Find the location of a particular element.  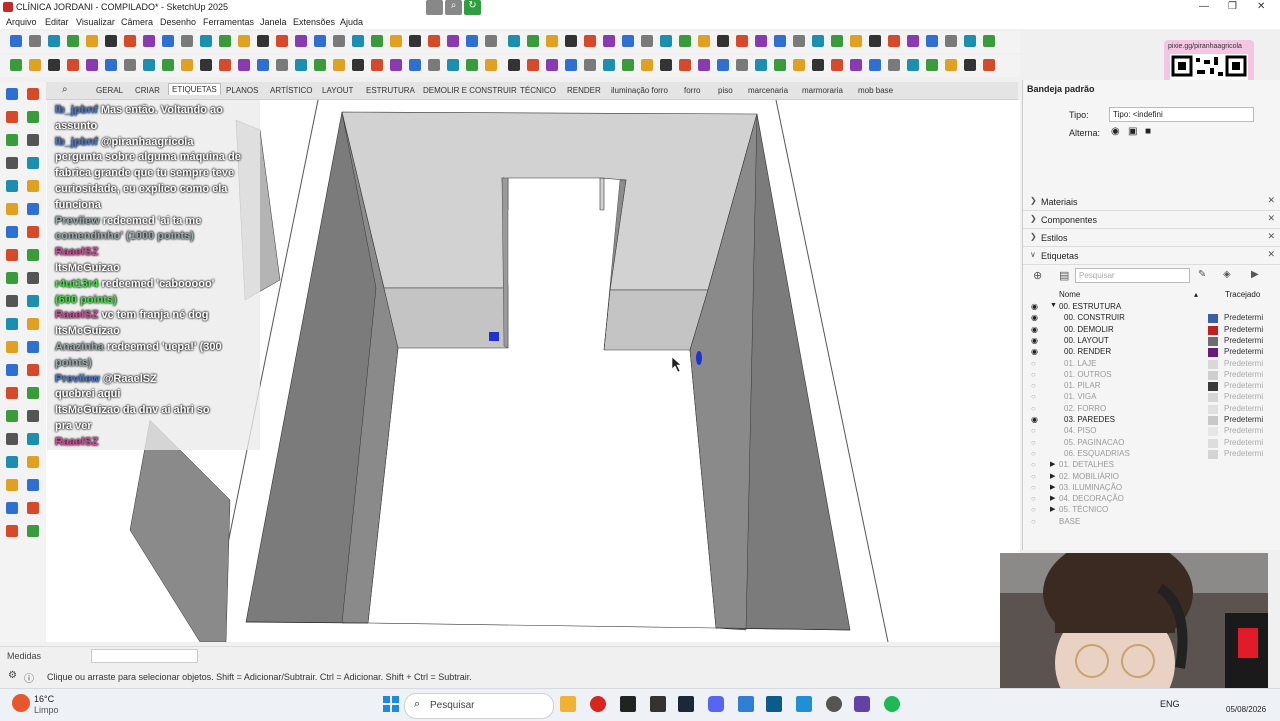

twitch-icon is located at coordinates (862, 704).